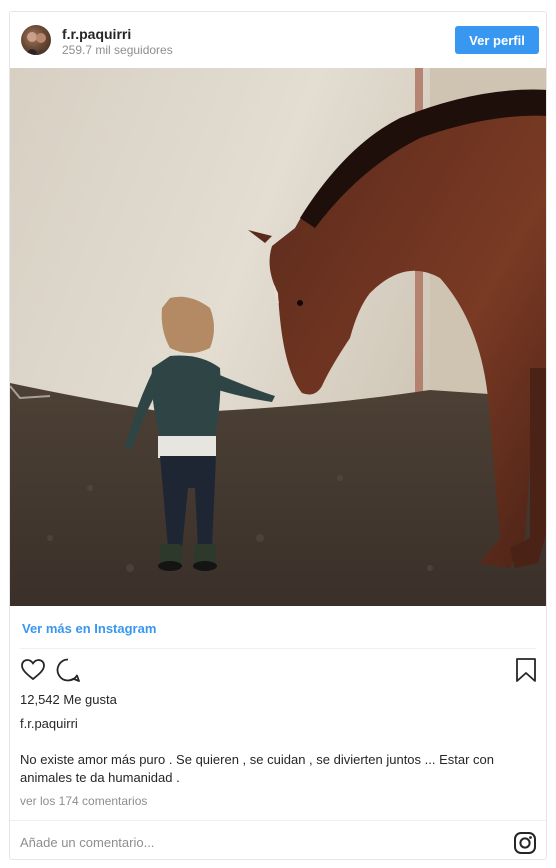 The image size is (556, 868). What do you see at coordinates (497, 40) in the screenshot?
I see `view-profile-button: Ver perfil` at bounding box center [497, 40].